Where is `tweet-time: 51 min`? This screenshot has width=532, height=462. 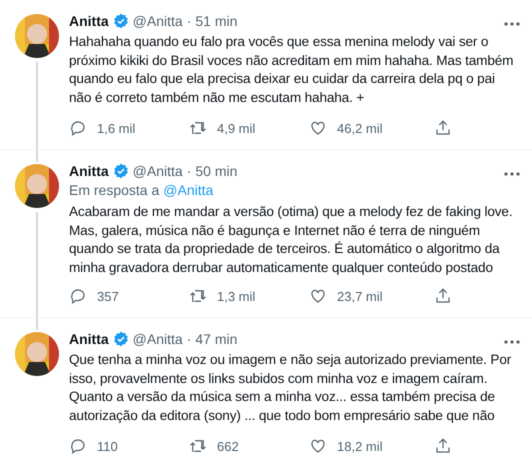
tweet-time: 51 min is located at coordinates (216, 21).